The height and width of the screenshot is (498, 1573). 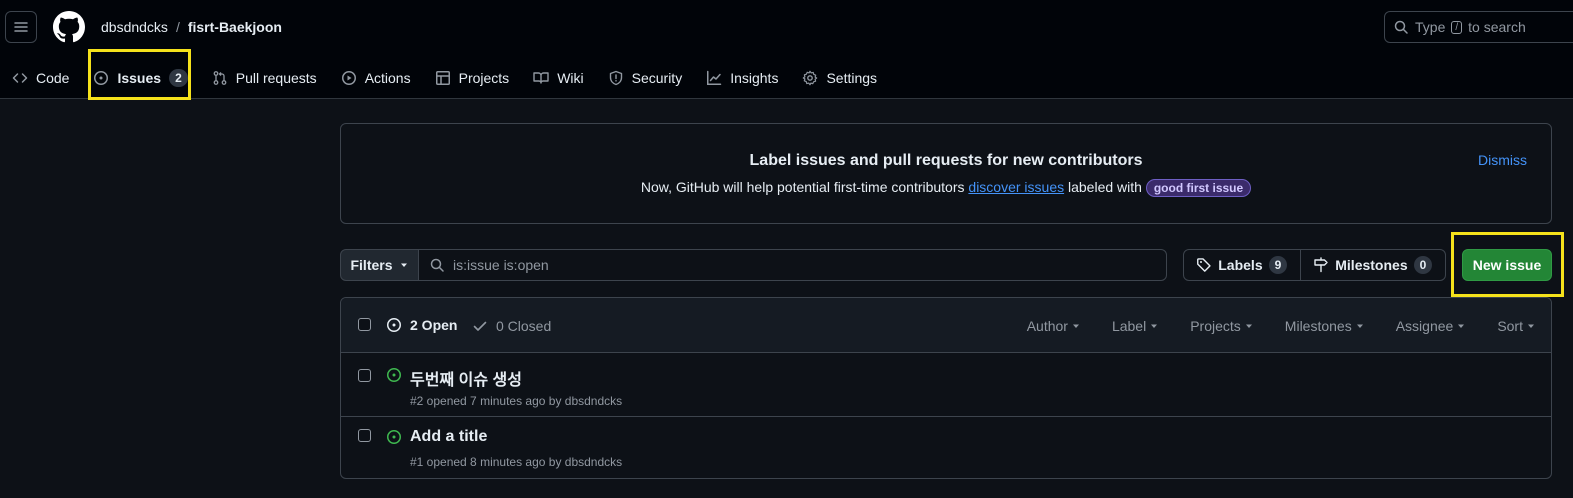 I want to click on projects-filter: Projects, so click(x=1221, y=326).